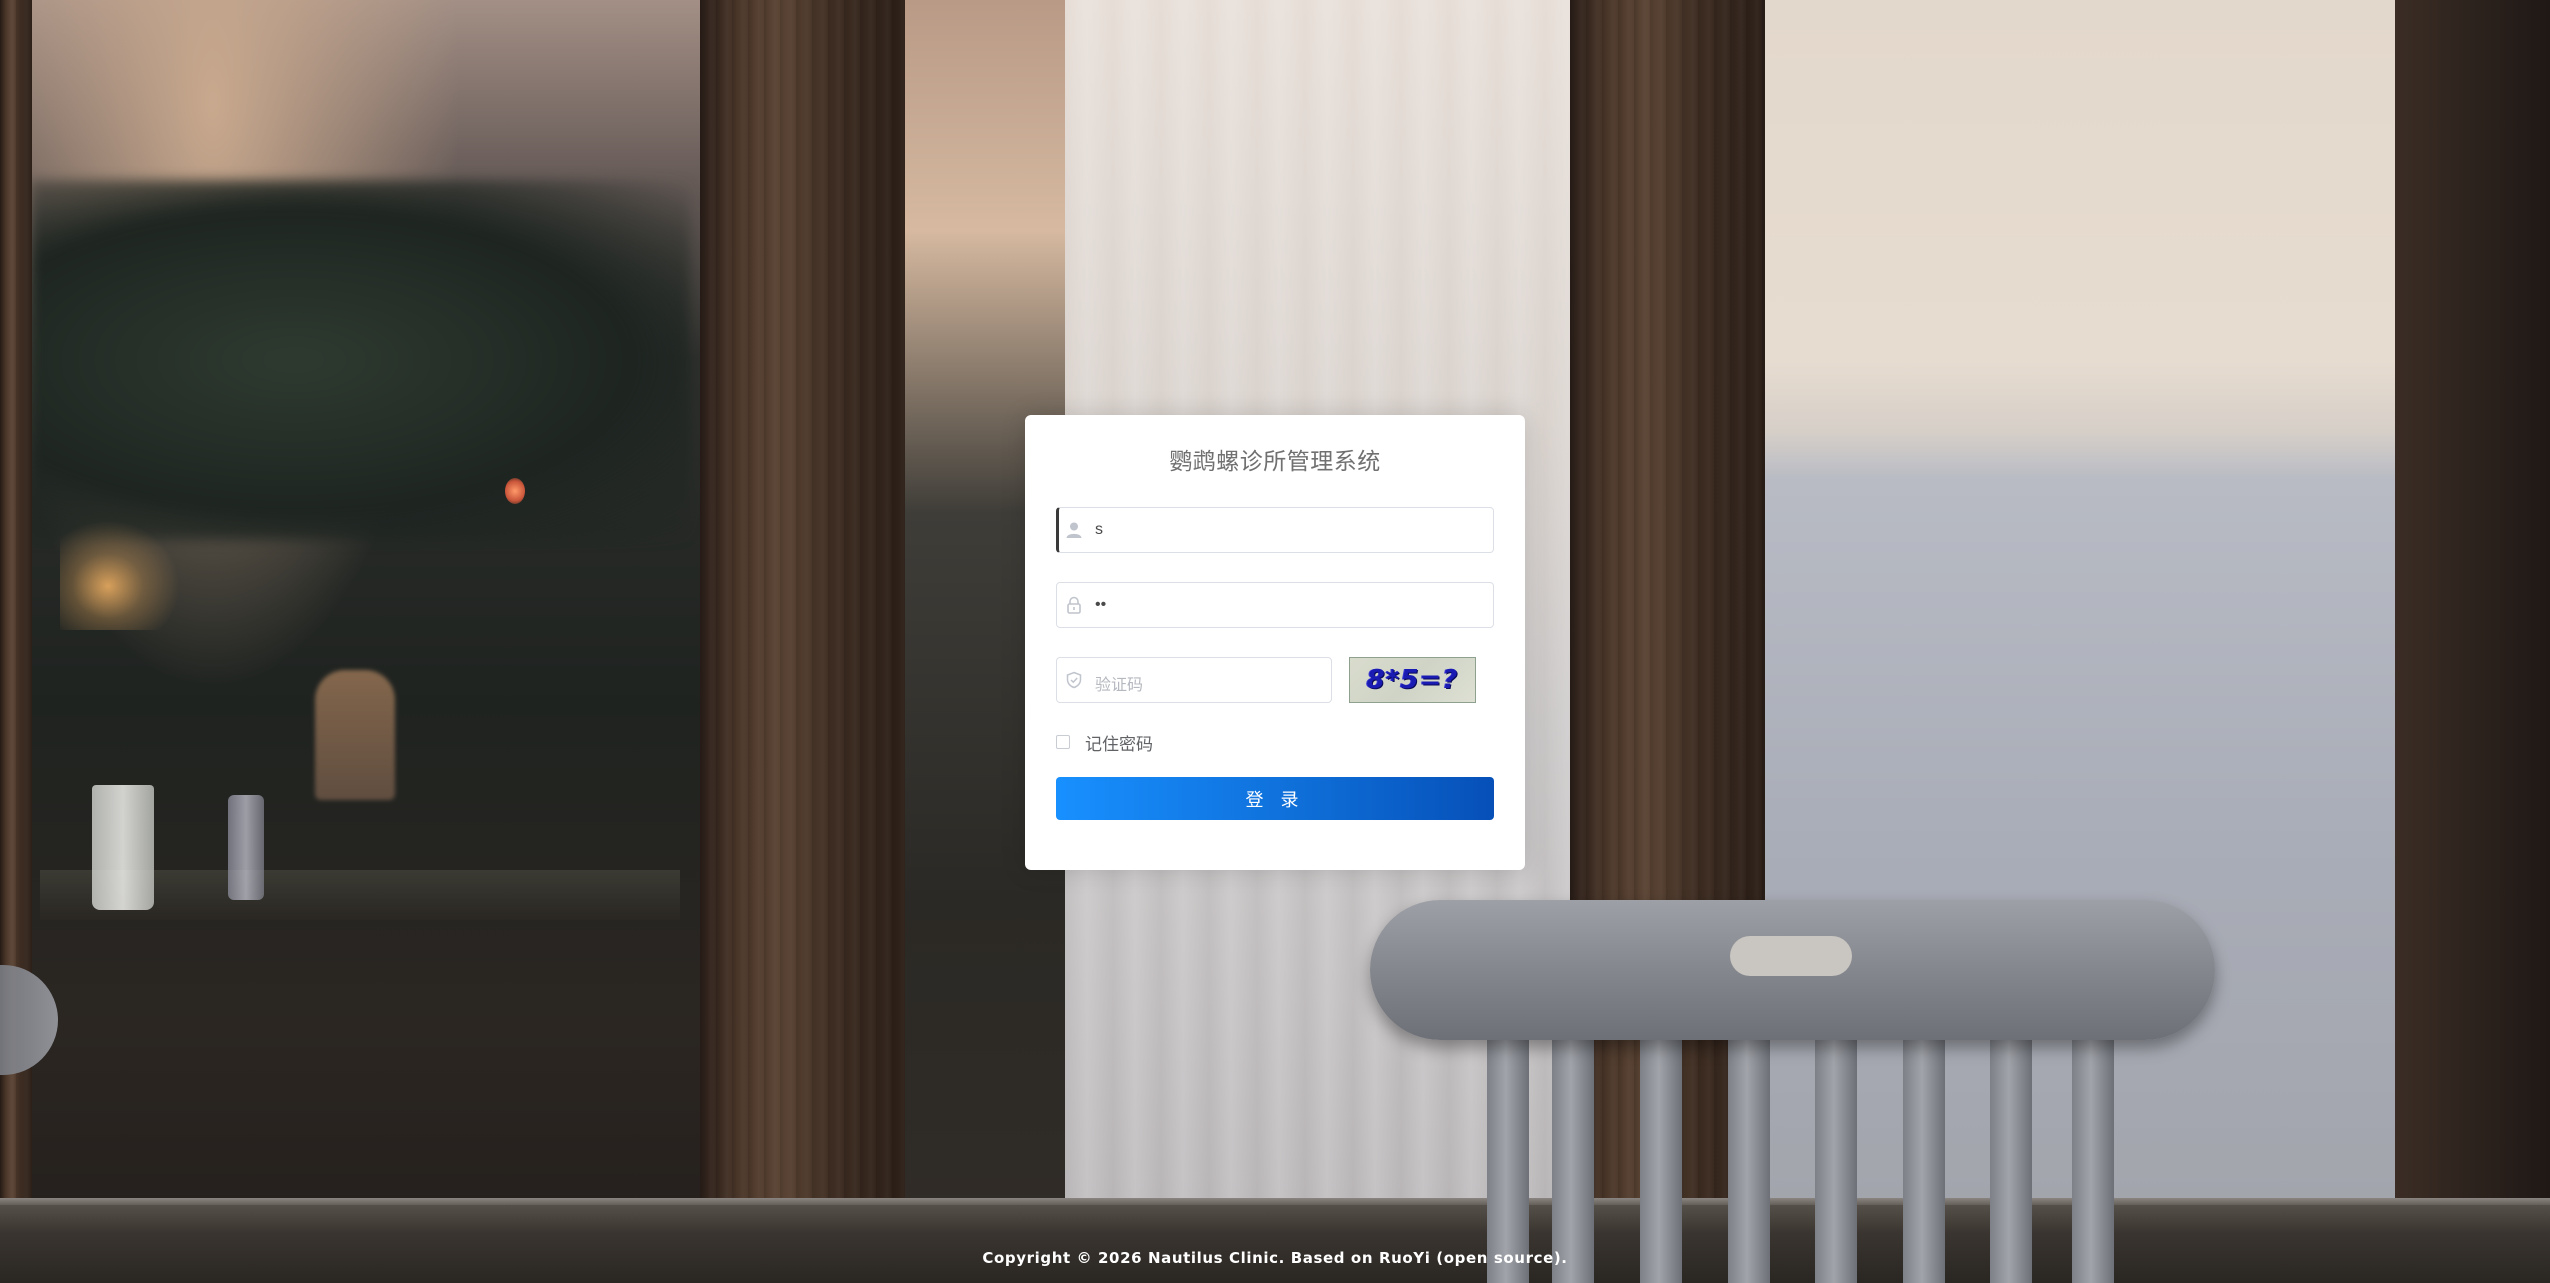 The width and height of the screenshot is (2550, 1283). I want to click on background-post-far-left, so click(16, 641).